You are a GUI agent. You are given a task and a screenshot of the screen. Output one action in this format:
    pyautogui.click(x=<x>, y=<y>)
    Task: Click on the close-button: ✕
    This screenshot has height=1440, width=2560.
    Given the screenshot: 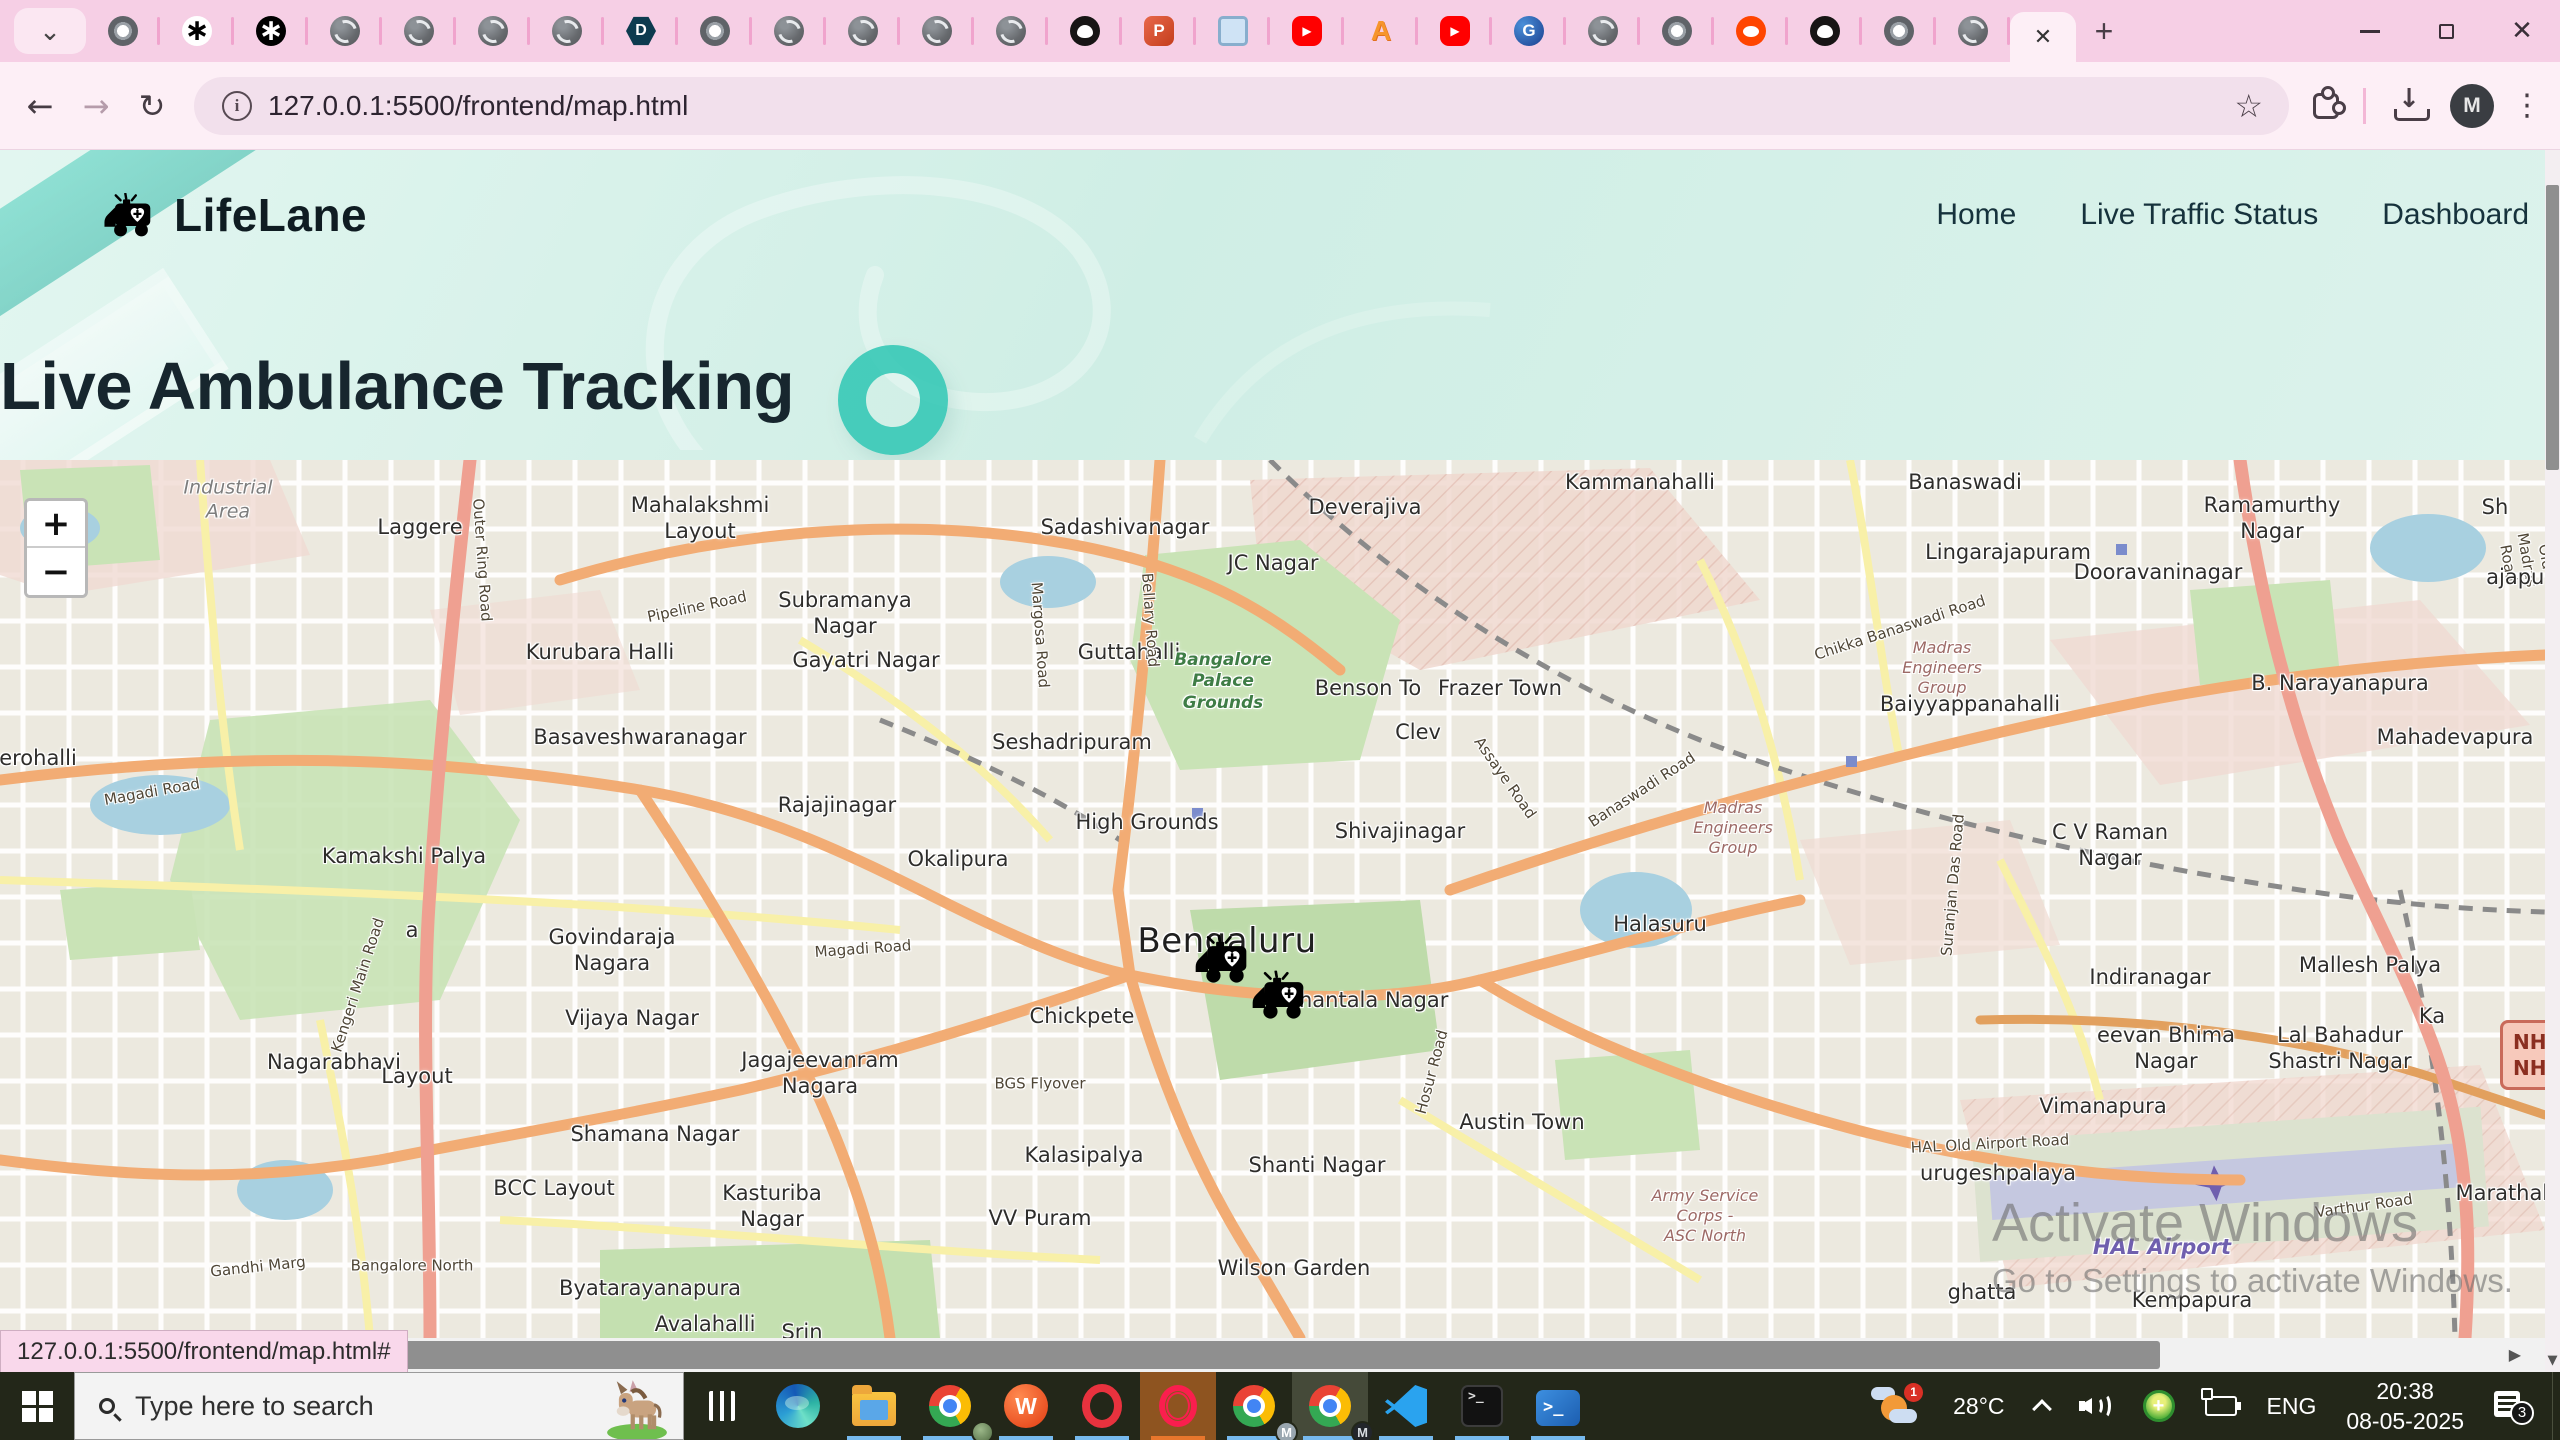 What is the action you would take?
    pyautogui.click(x=2522, y=31)
    